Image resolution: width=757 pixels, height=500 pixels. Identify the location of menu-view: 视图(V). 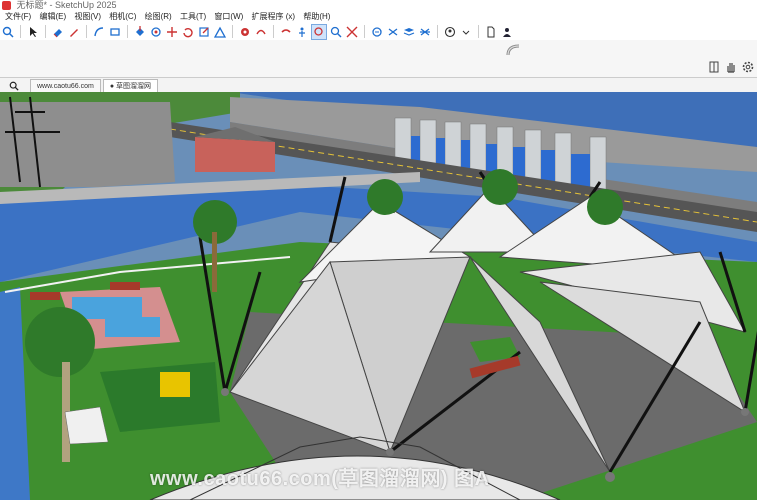
(87, 16).